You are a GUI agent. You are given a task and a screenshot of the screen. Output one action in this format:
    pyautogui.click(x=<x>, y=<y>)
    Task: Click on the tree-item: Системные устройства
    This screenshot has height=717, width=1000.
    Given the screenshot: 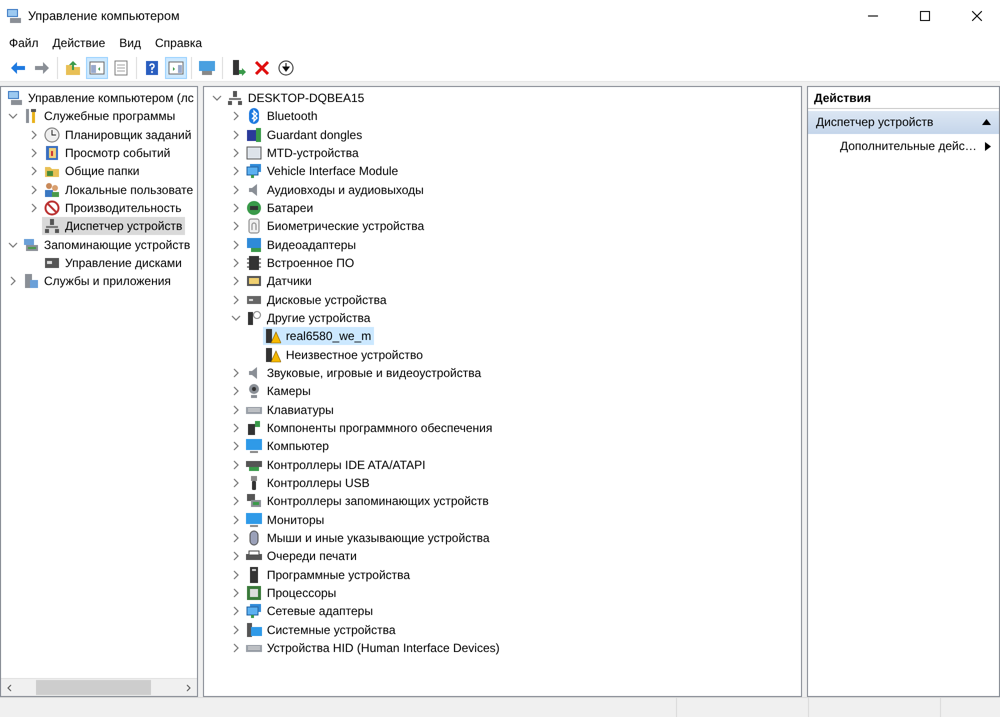 What is the action you would take?
    pyautogui.click(x=321, y=629)
    